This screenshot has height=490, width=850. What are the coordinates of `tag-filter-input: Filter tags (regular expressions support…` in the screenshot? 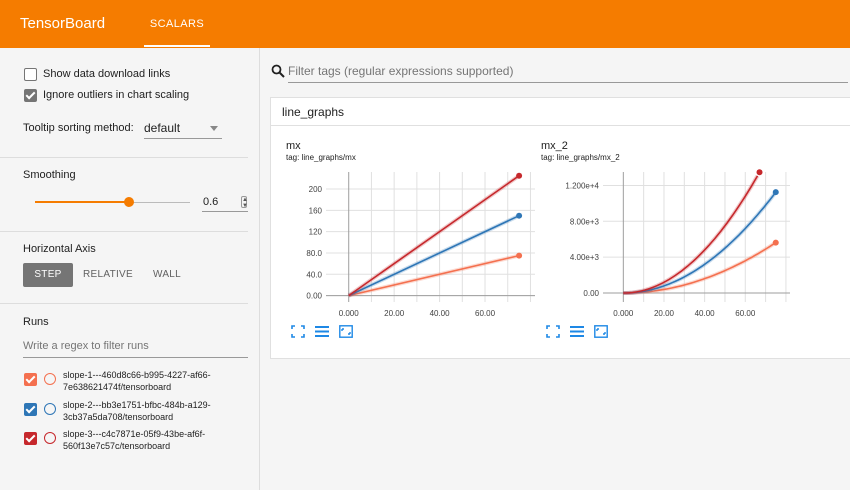 It's located at (568, 72).